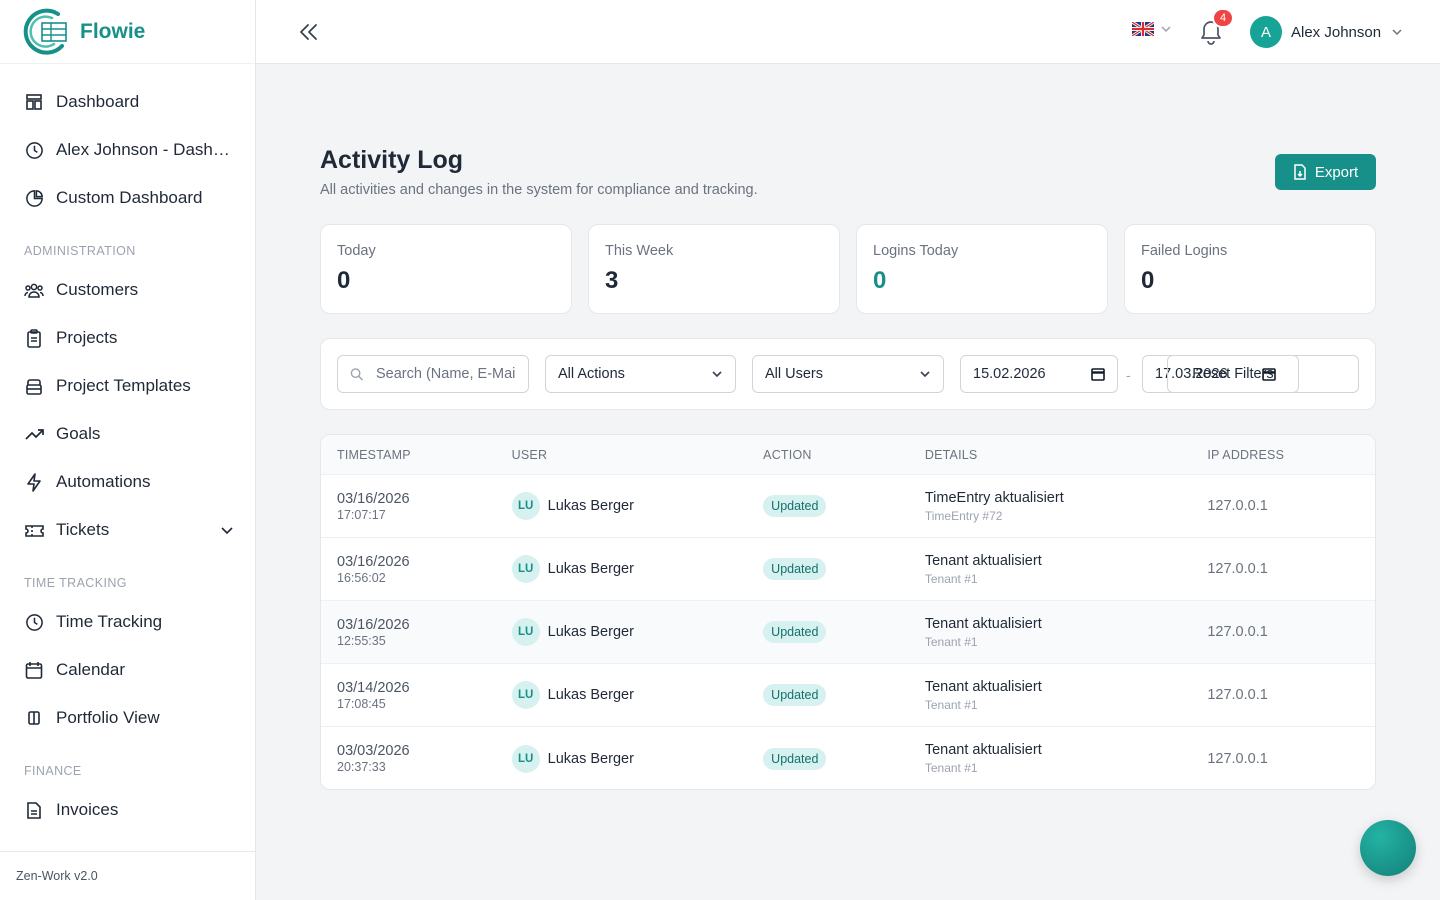 Image resolution: width=1440 pixels, height=900 pixels. What do you see at coordinates (1388, 848) in the screenshot?
I see `floating-action-button` at bounding box center [1388, 848].